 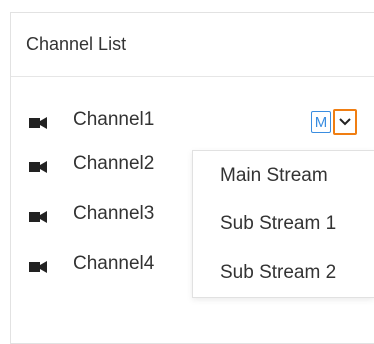 I want to click on channel-label: Channel1, so click(x=114, y=119).